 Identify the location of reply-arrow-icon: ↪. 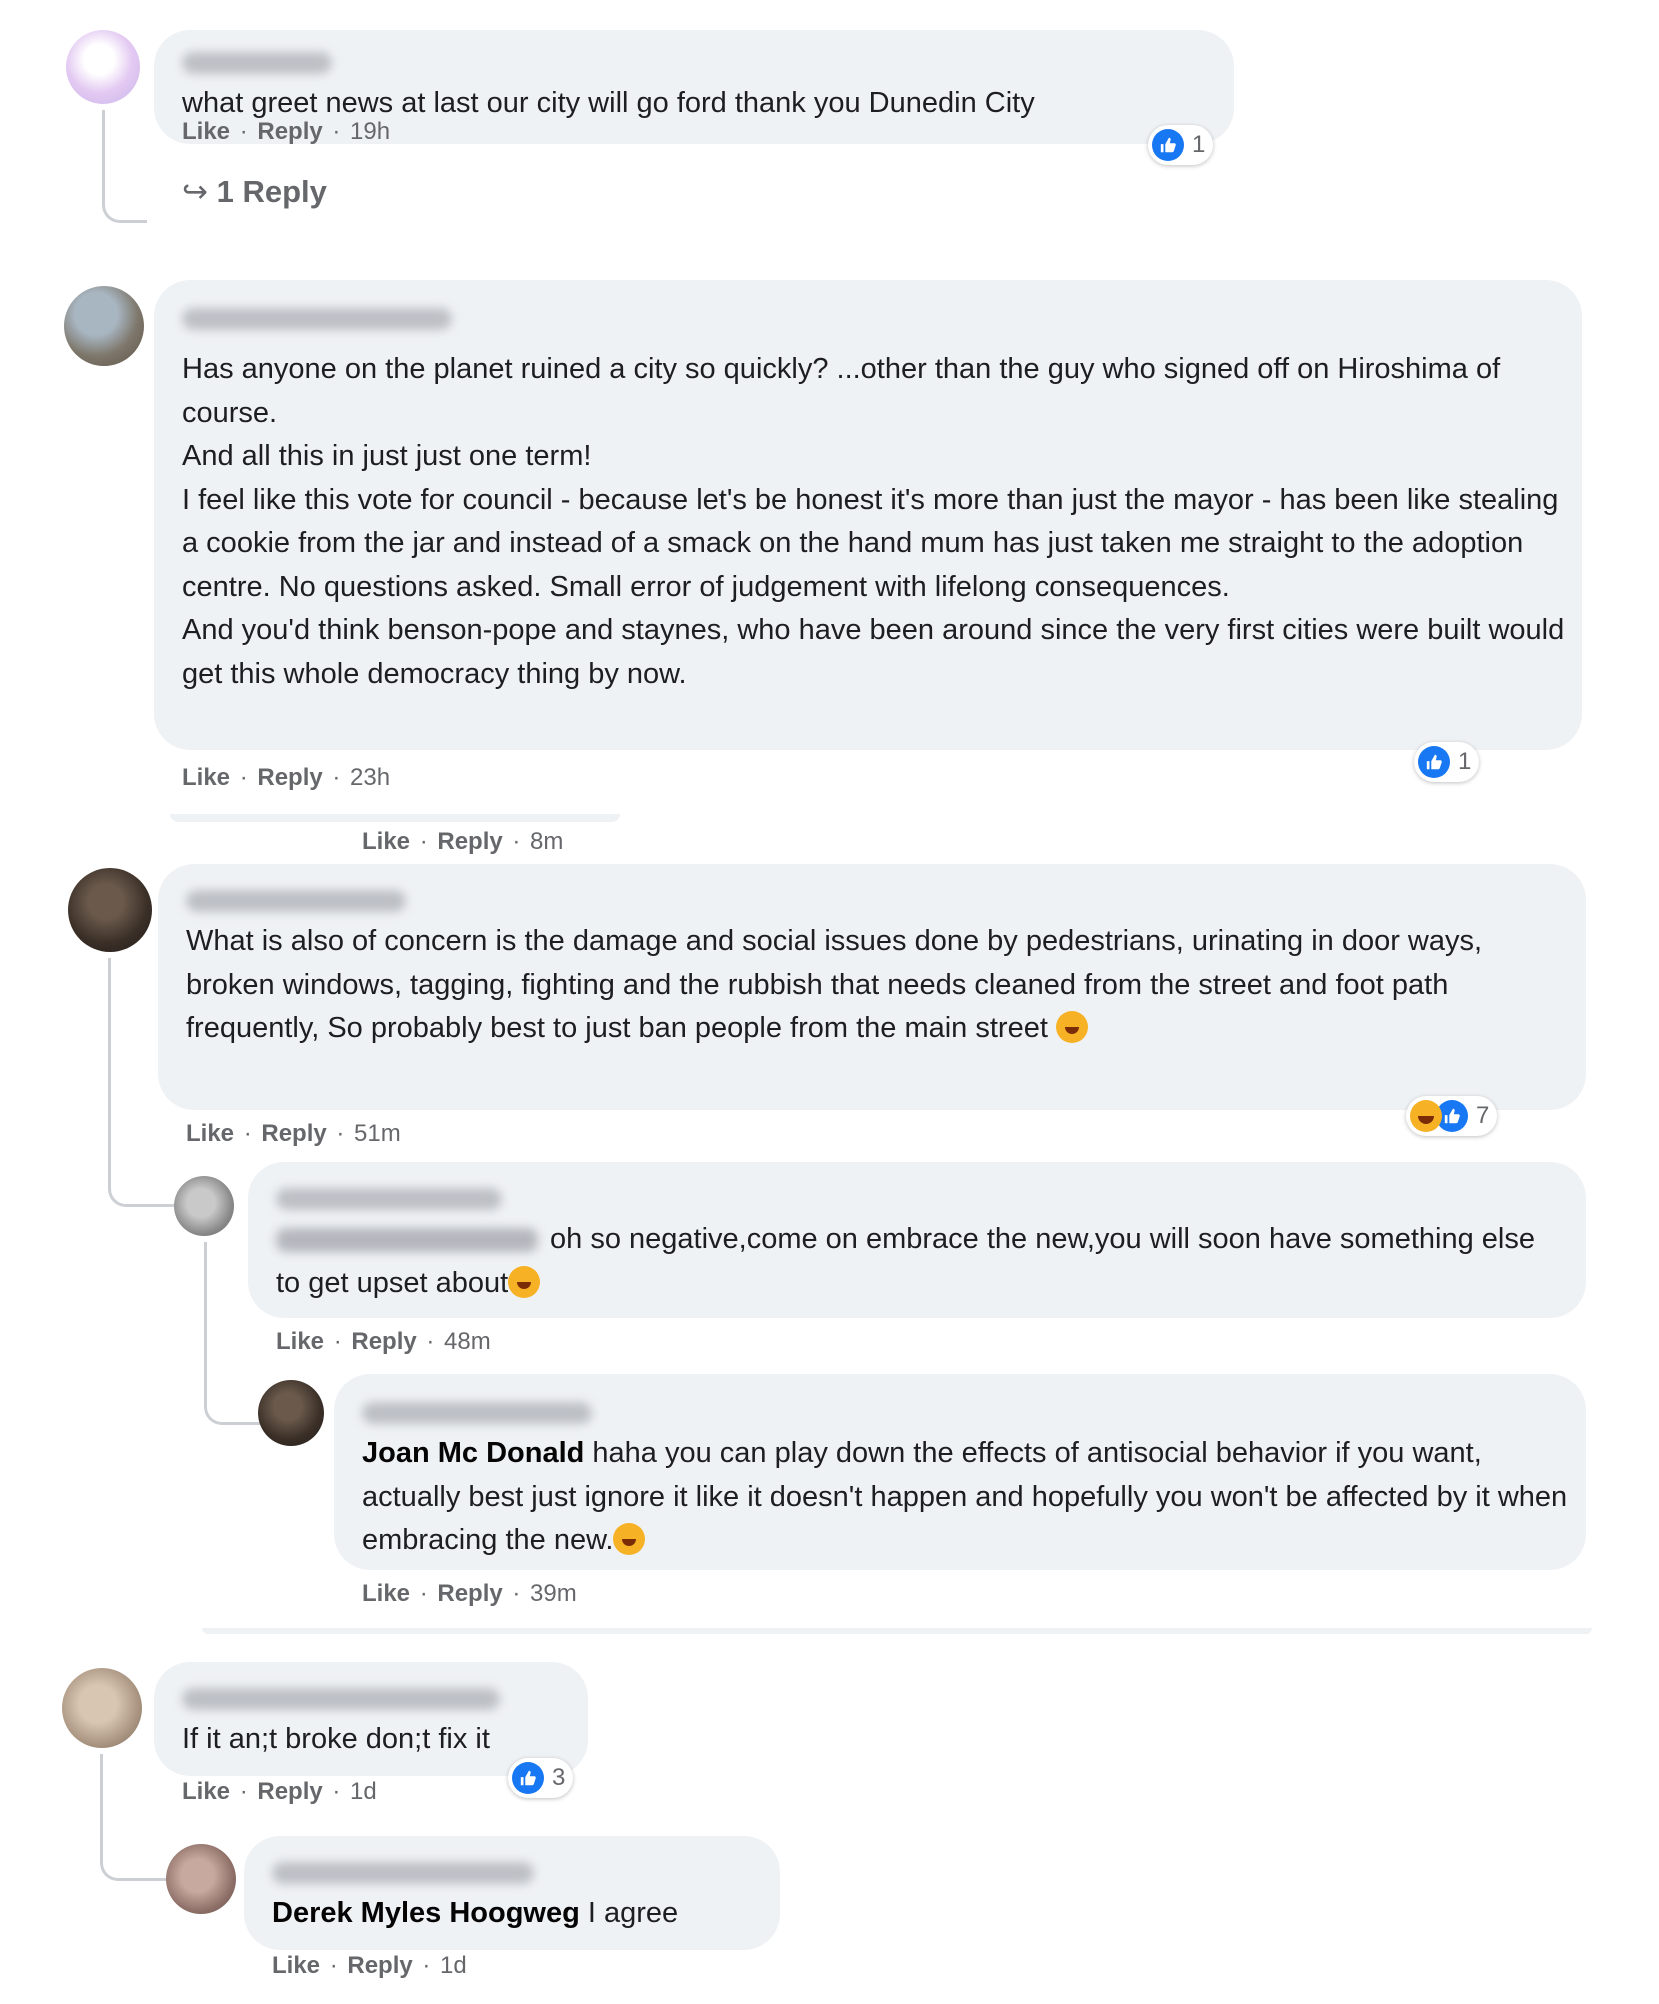
(195, 191).